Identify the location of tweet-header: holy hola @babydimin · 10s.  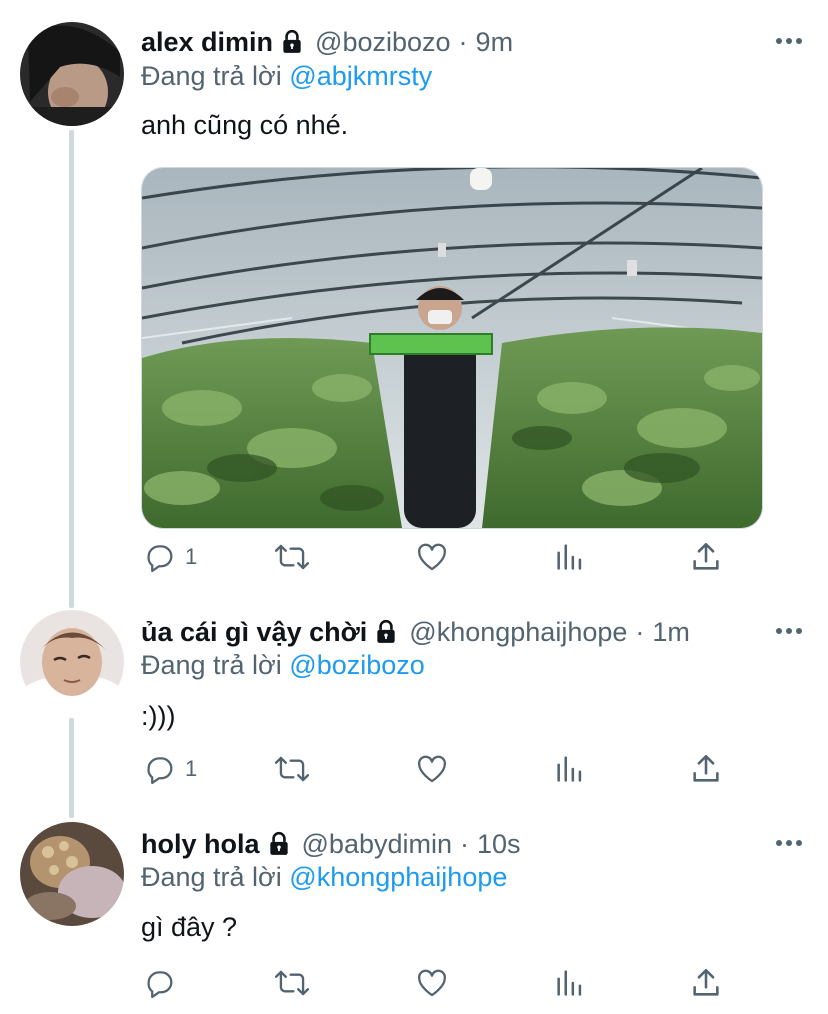
(331, 844).